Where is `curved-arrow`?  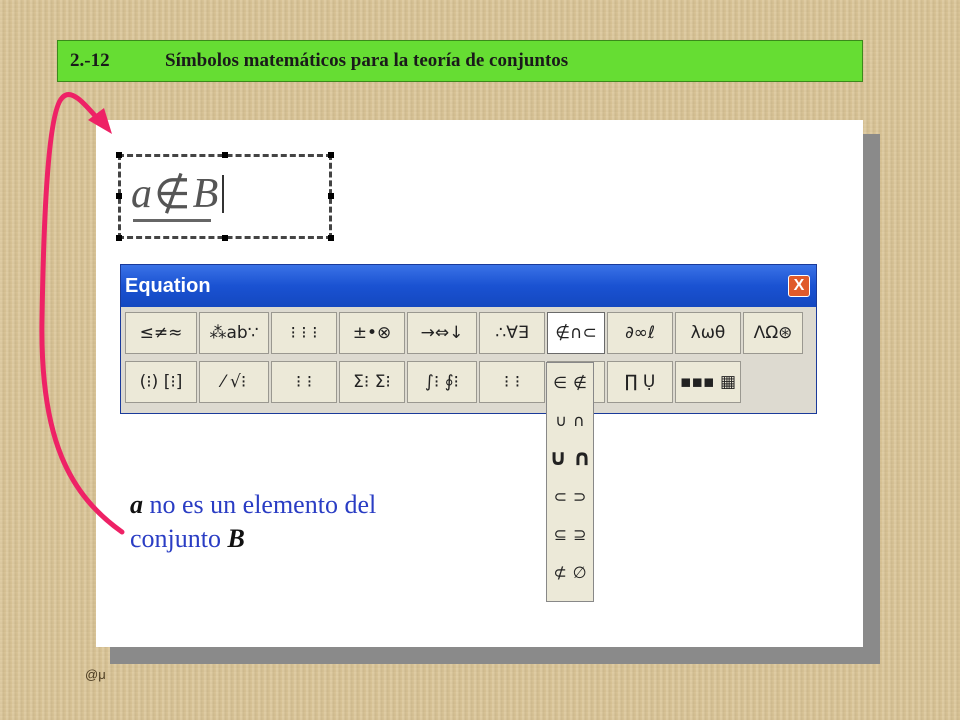 curved-arrow is located at coordinates (82, 313).